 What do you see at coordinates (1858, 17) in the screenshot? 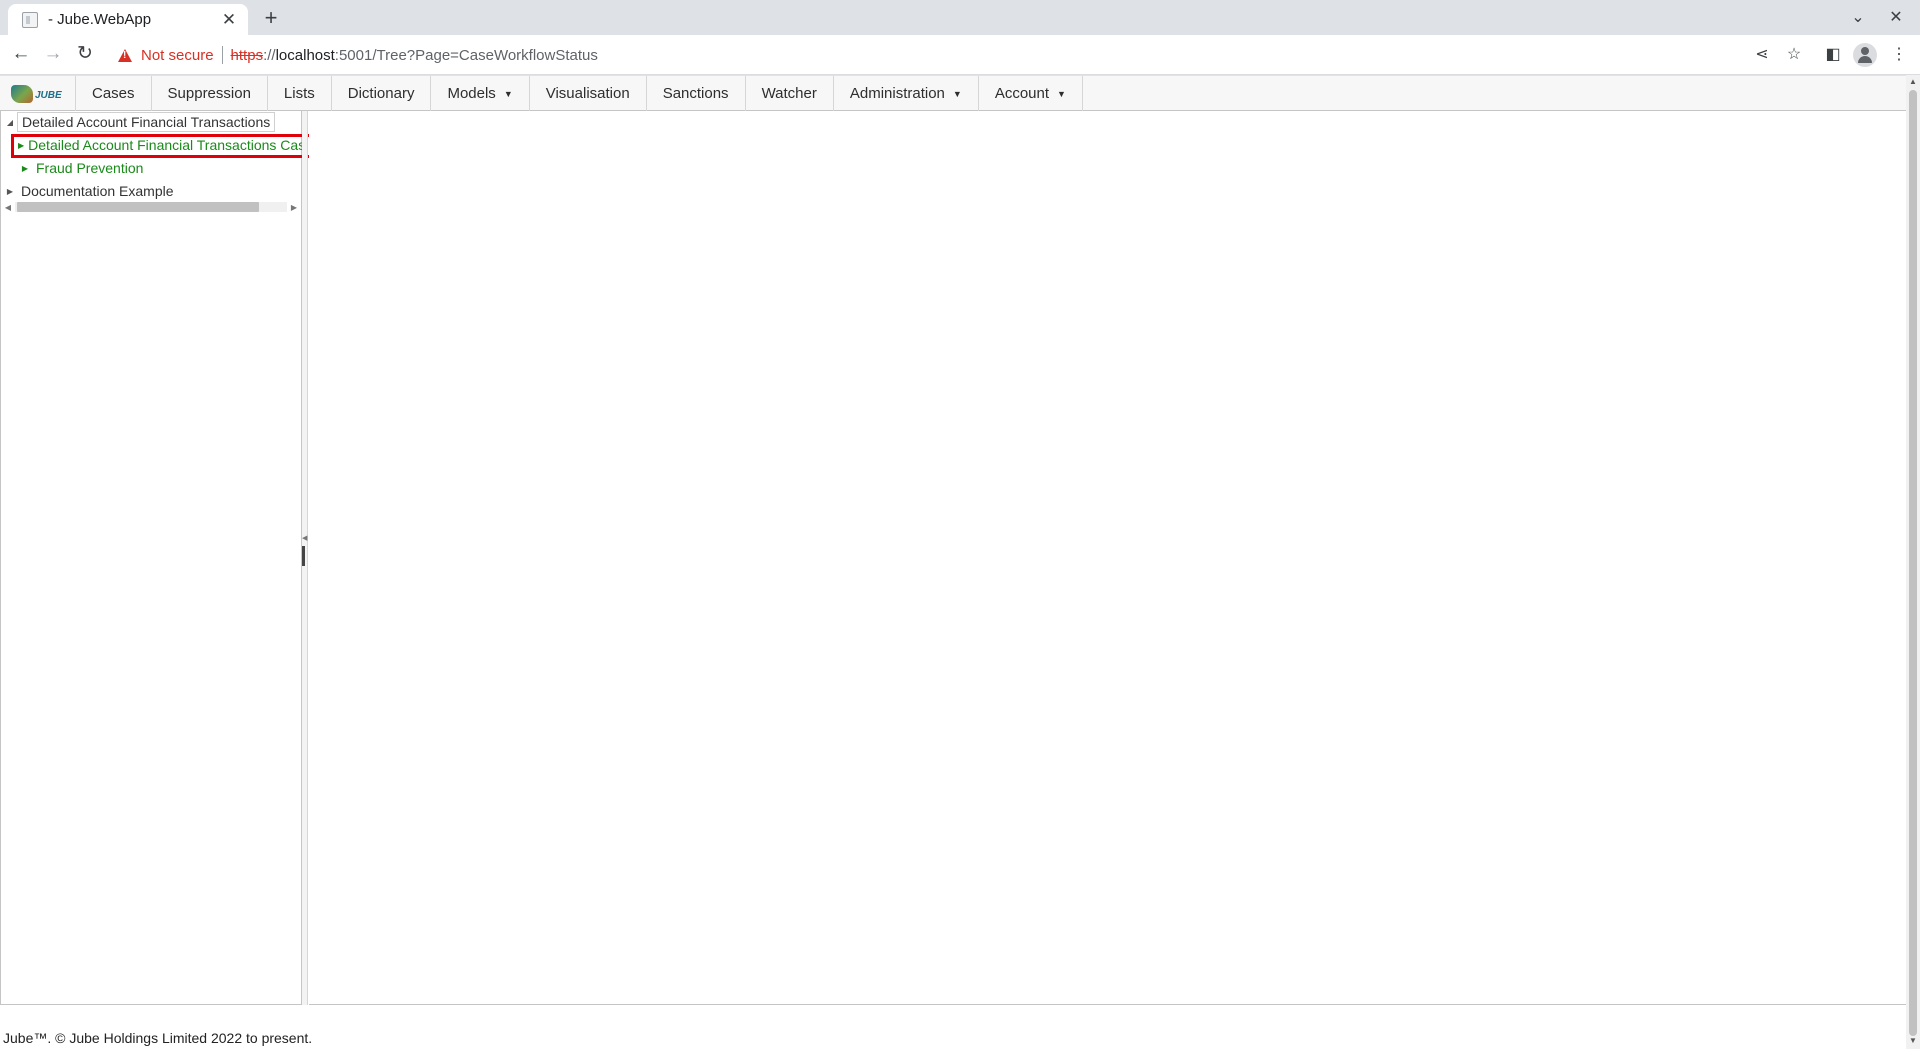
I see `tab-search-chevron-icon: ⌄` at bounding box center [1858, 17].